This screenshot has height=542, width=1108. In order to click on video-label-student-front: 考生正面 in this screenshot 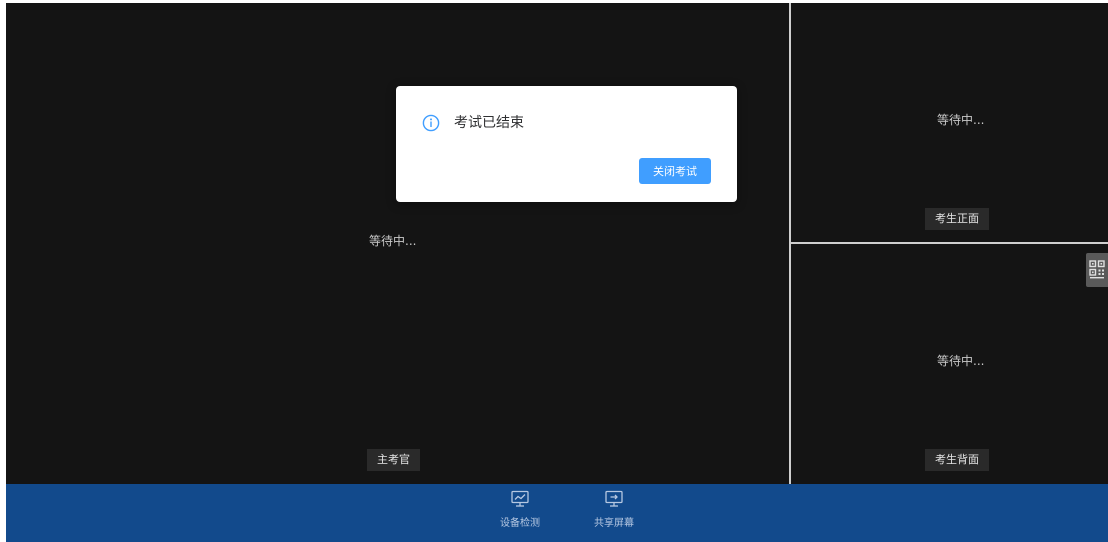, I will do `click(957, 219)`.